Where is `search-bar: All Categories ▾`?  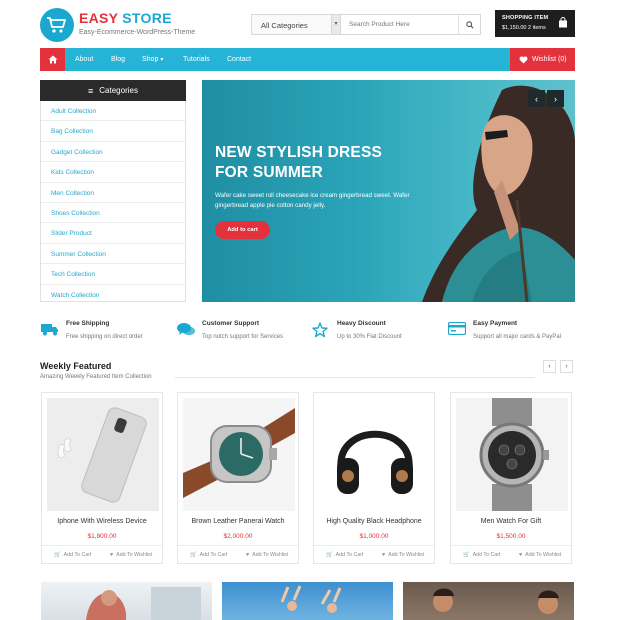 search-bar: All Categories ▾ is located at coordinates (366, 24).